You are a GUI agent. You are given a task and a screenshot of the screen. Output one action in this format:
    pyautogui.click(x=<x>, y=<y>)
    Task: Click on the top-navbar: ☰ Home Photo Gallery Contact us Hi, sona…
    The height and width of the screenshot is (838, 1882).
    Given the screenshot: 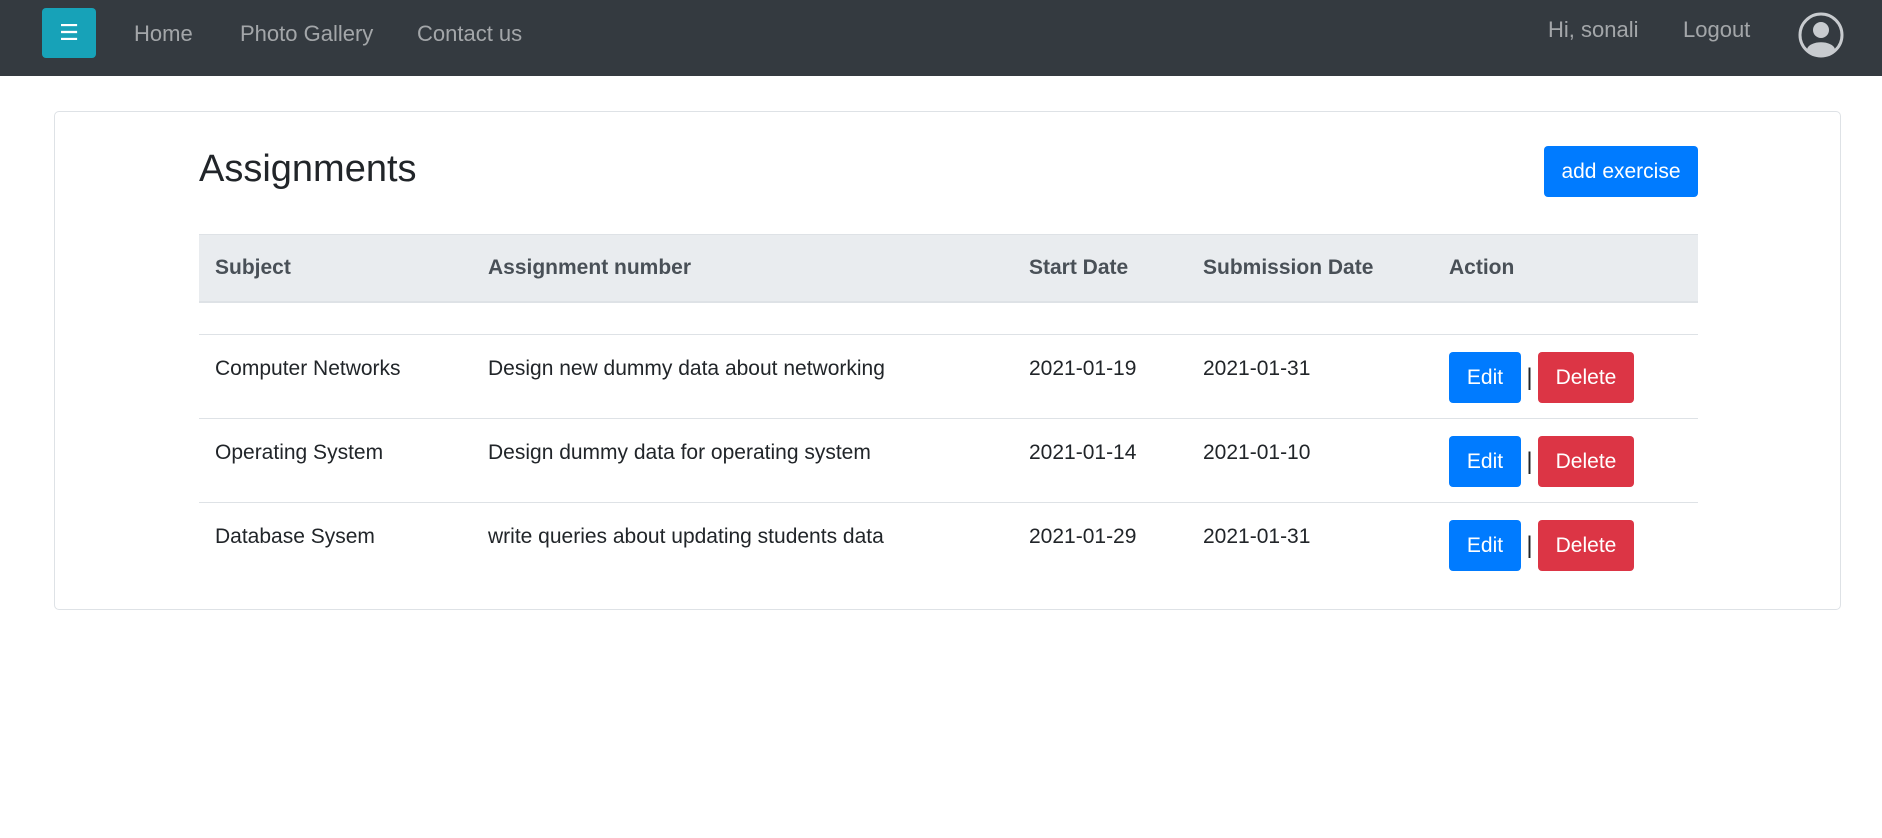 What is the action you would take?
    pyautogui.click(x=941, y=38)
    